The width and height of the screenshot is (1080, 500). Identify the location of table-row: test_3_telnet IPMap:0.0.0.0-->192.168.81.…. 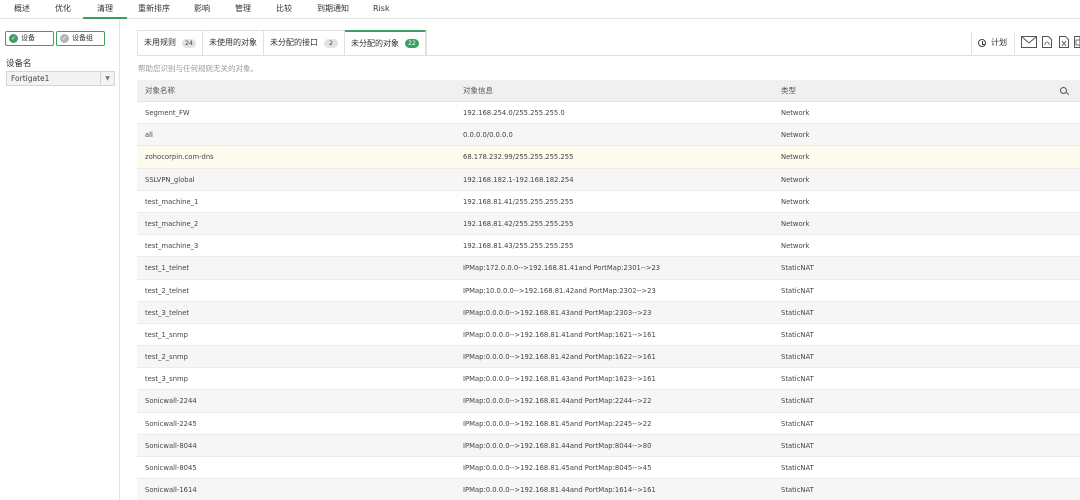
(608, 312).